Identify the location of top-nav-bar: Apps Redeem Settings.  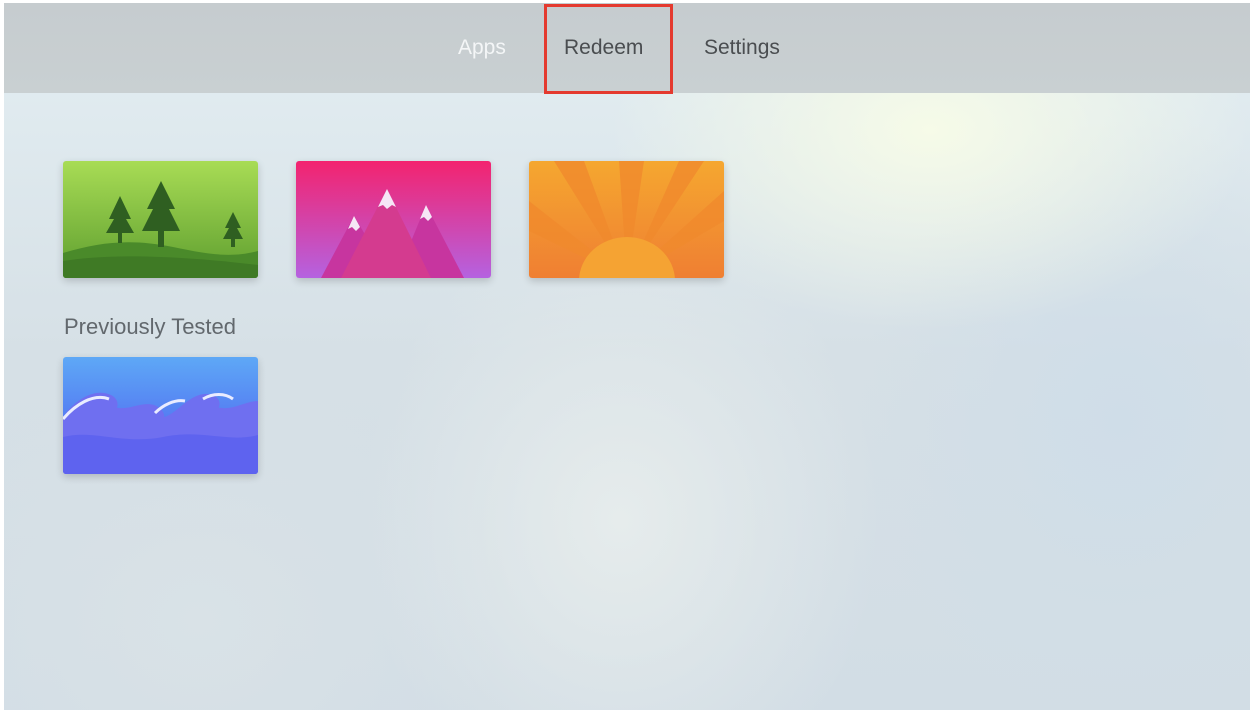
(627, 48).